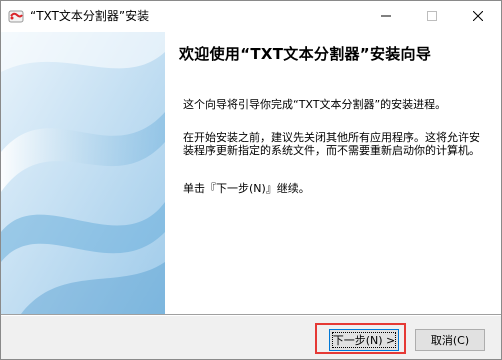 The height and width of the screenshot is (360, 502). I want to click on maximize-icon, so click(432, 16).